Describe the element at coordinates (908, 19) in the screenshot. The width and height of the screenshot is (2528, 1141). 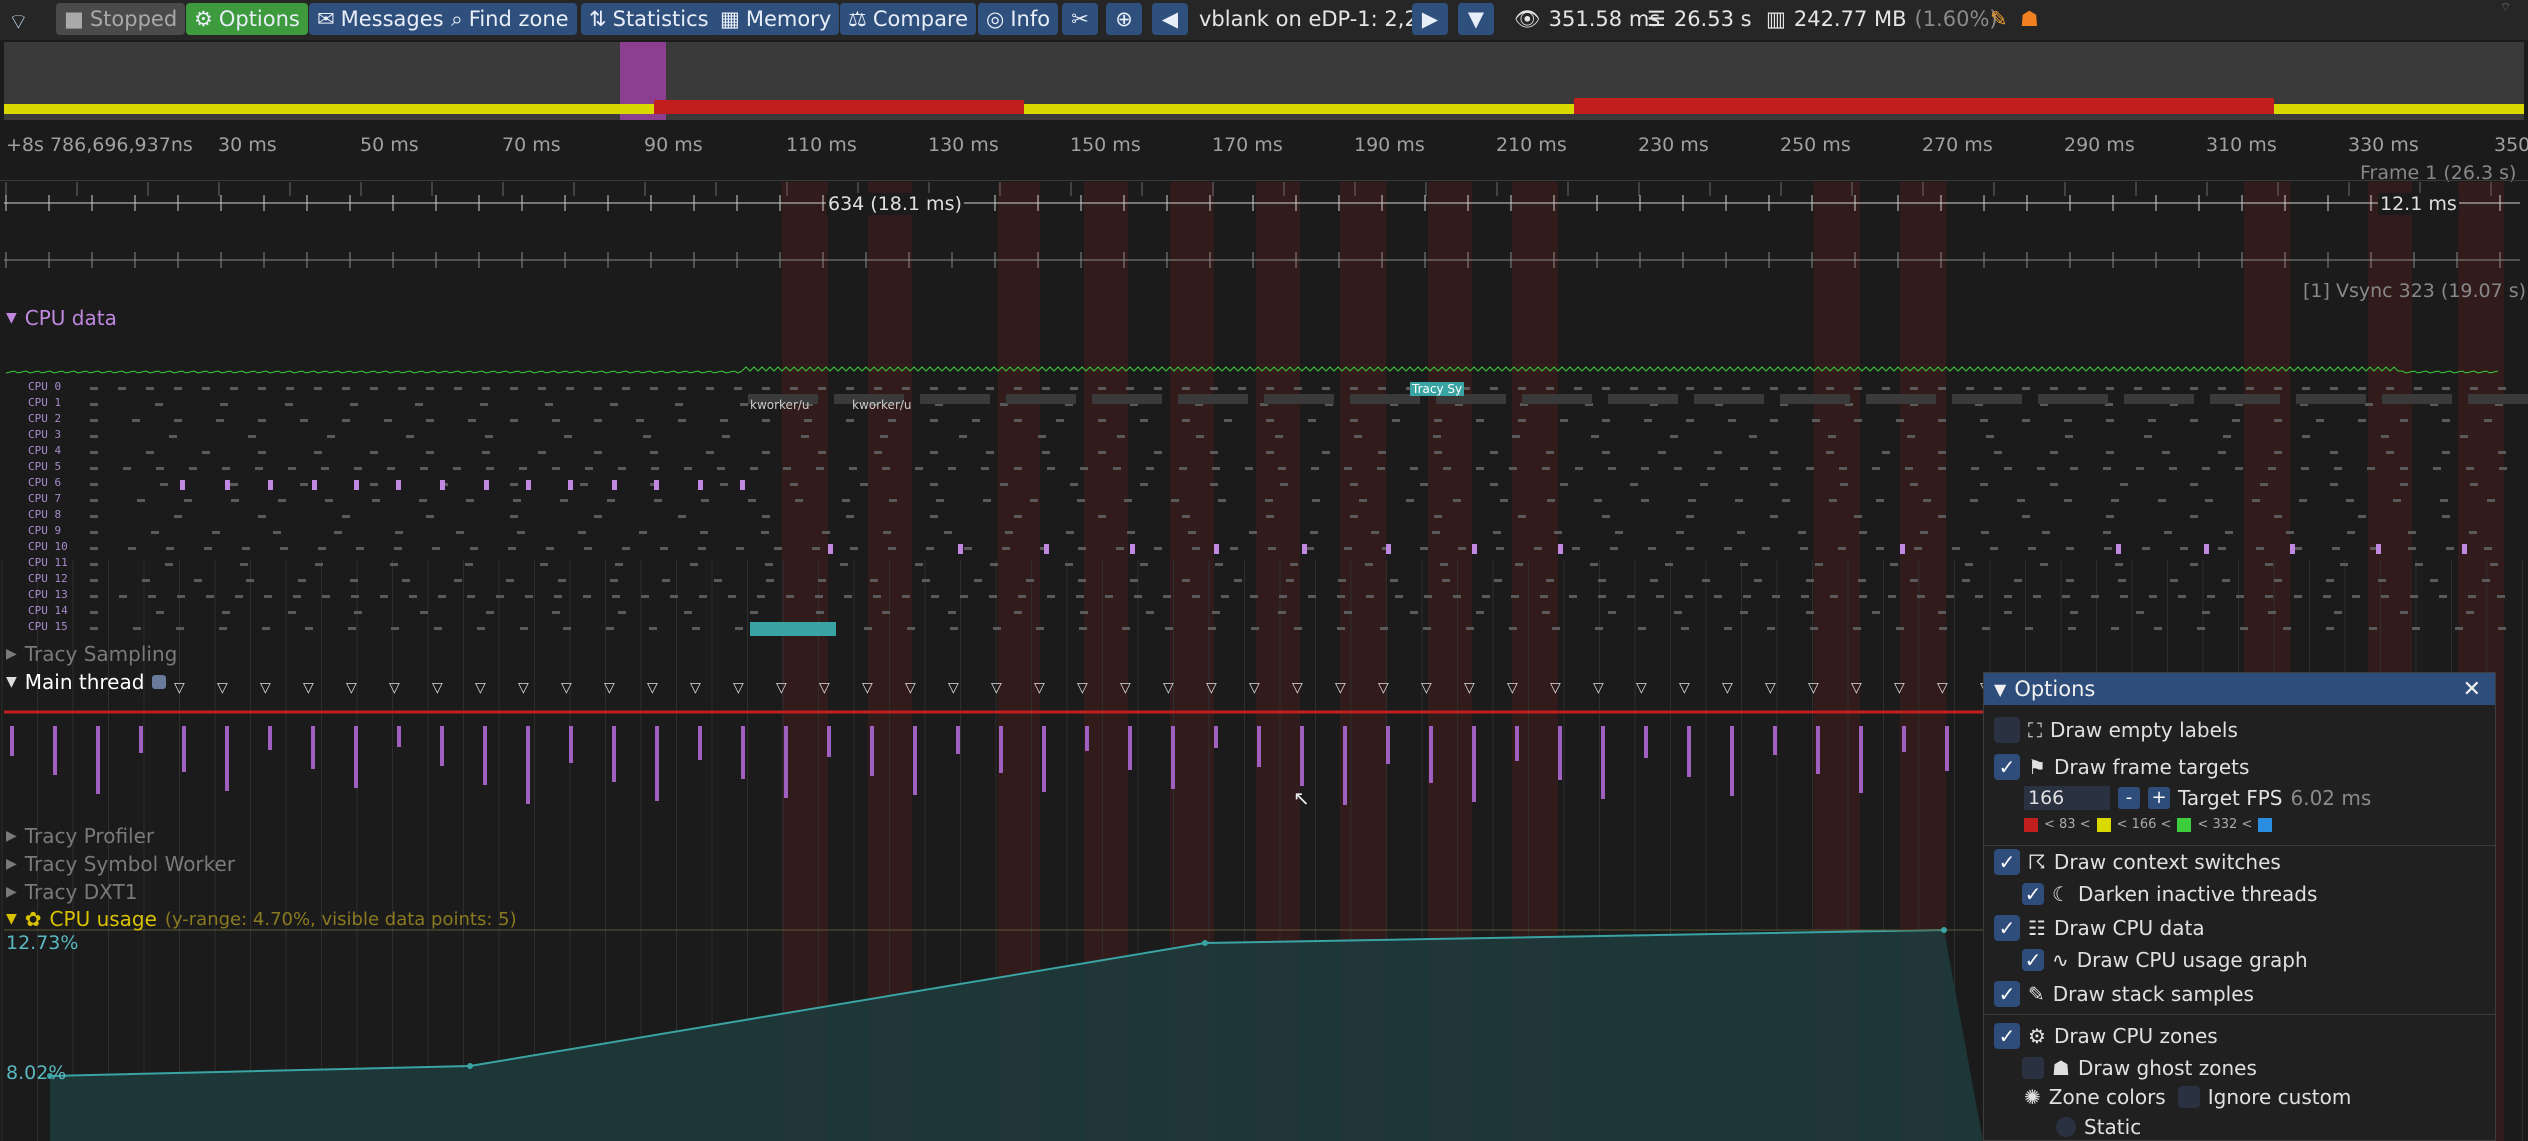
I see `compare-button: ⚖ Compare` at that location.